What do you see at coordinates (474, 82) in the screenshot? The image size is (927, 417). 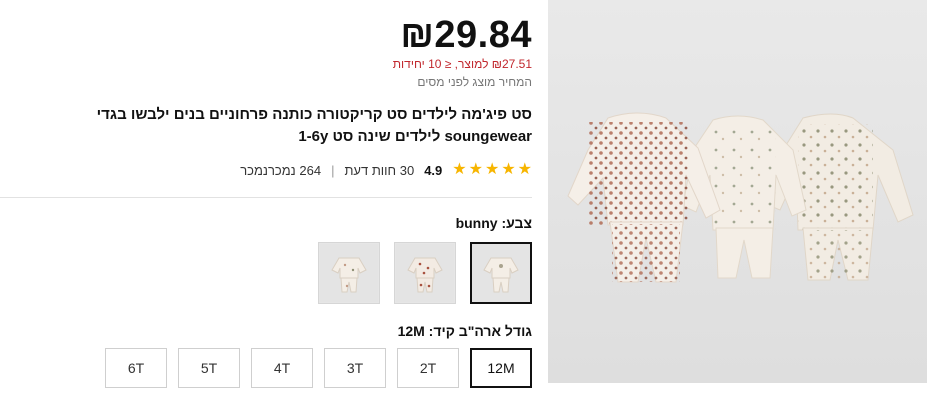 I see `tax-note: המחיר מוצג לפני מסים` at bounding box center [474, 82].